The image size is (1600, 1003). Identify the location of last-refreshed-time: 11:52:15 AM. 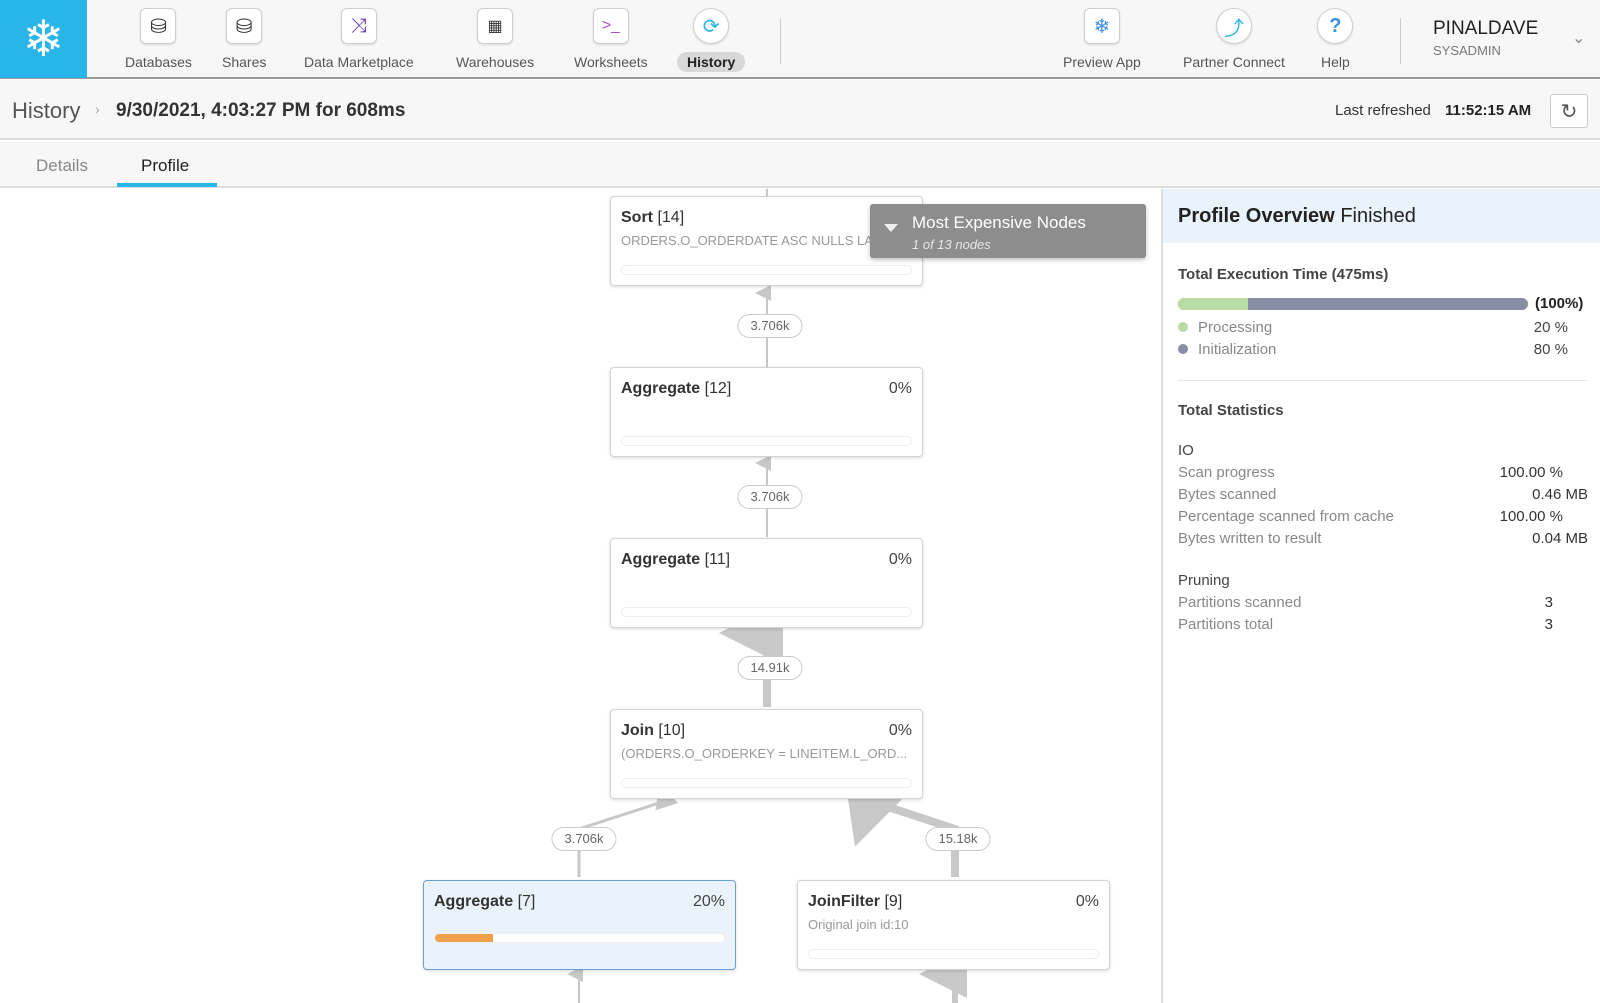
(1488, 110).